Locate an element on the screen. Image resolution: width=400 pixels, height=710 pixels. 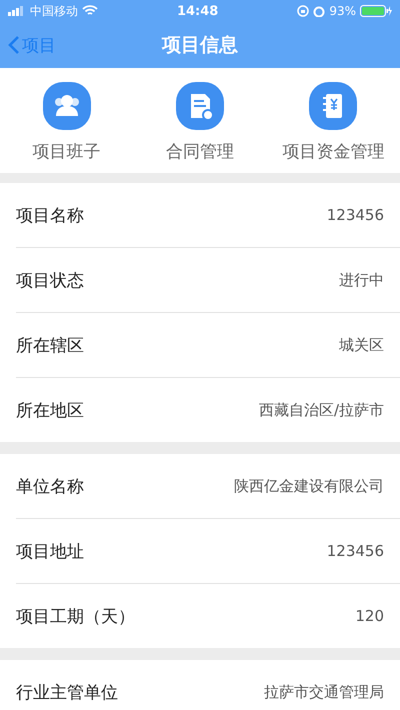
shortcut-label: 合同管理 is located at coordinates (200, 151).